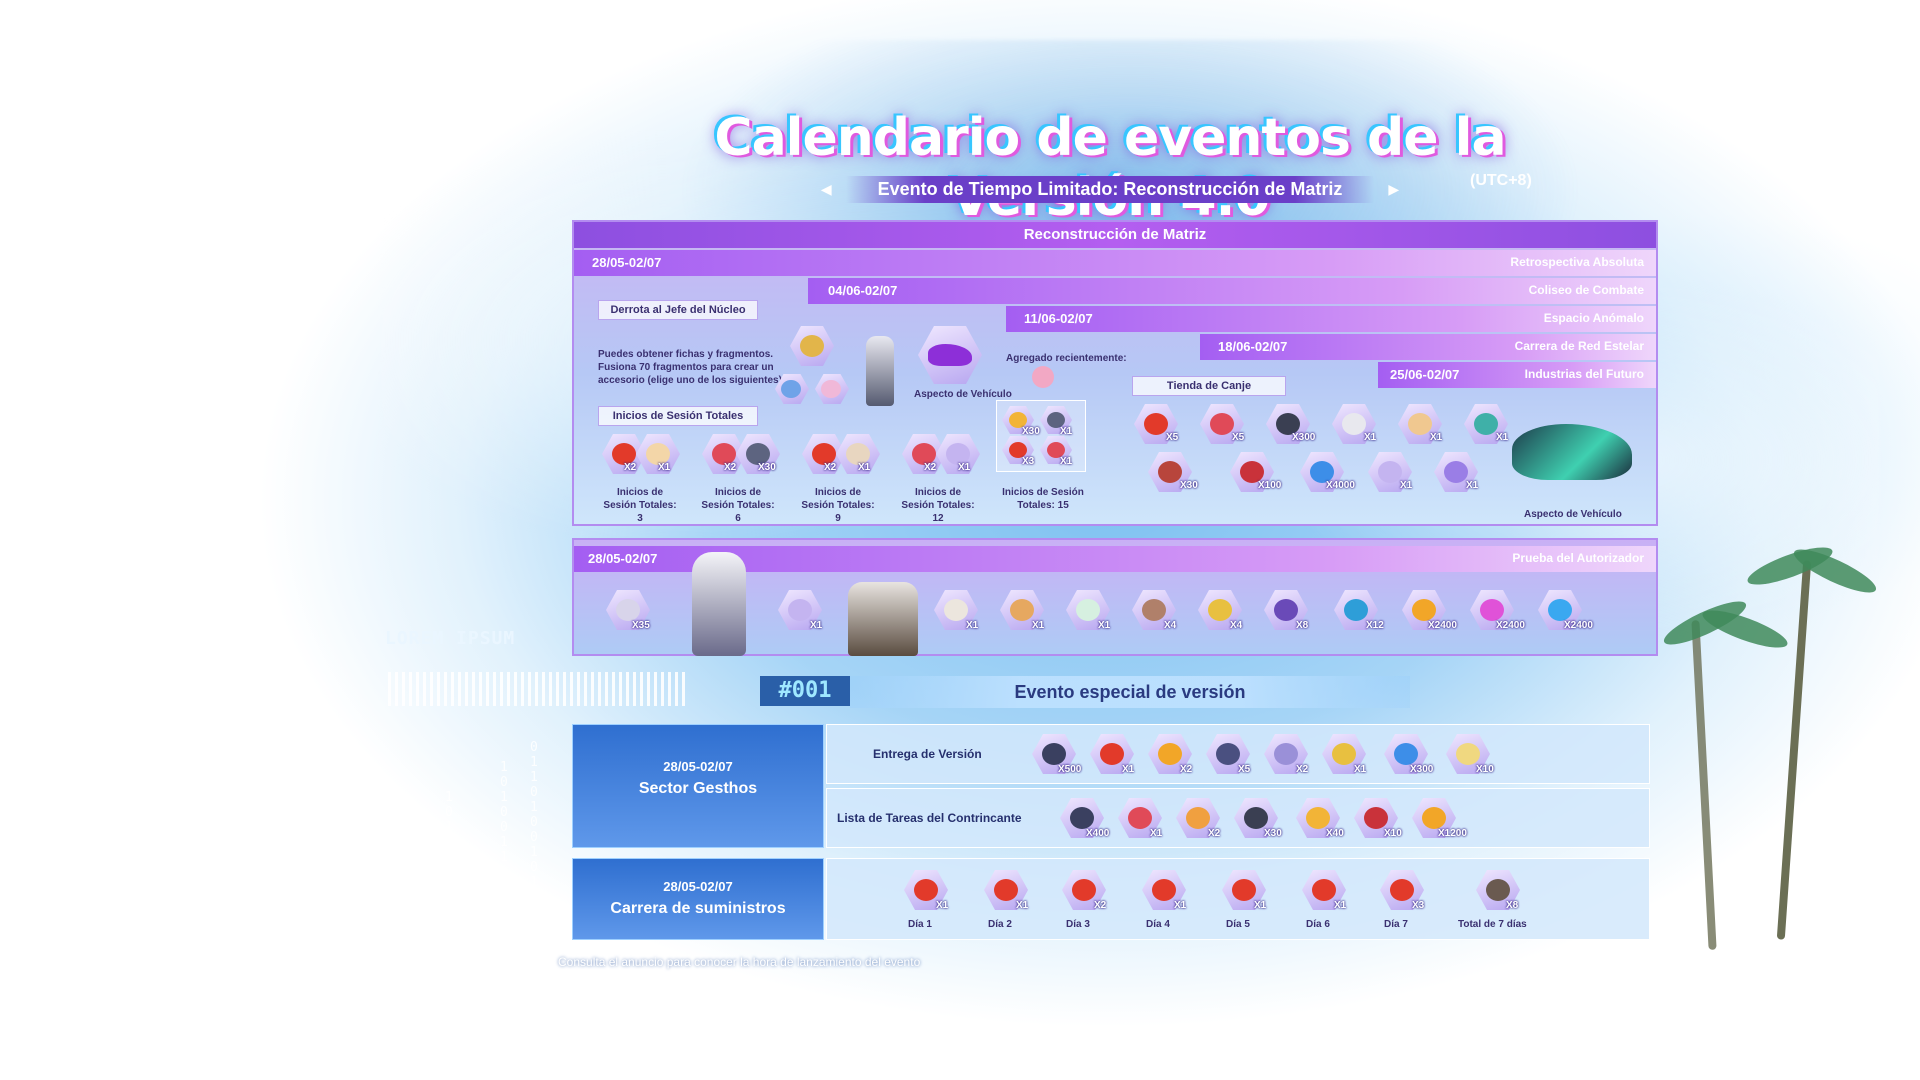 Image resolution: width=1920 pixels, height=1080 pixels. I want to click on login-reward-label: Inicios de Sesión Totales: 6, so click(738, 505).